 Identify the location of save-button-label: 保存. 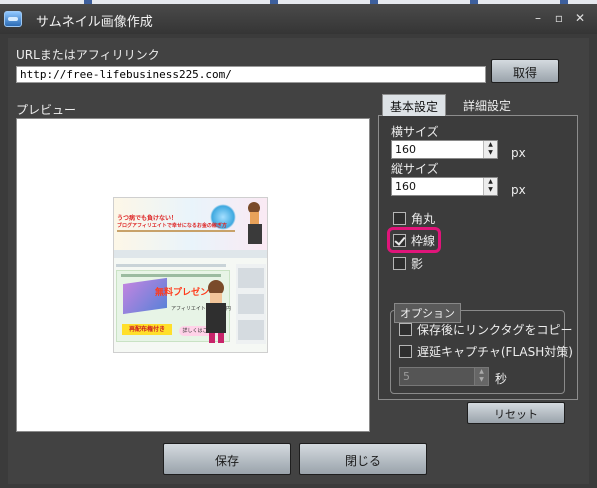
(226, 461).